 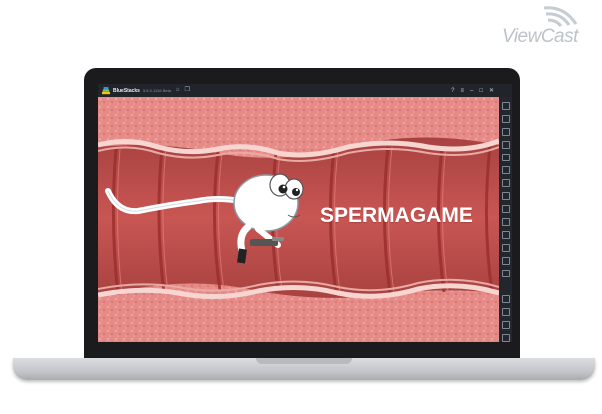 I want to click on bluestacks-logo-icon, so click(x=106, y=90).